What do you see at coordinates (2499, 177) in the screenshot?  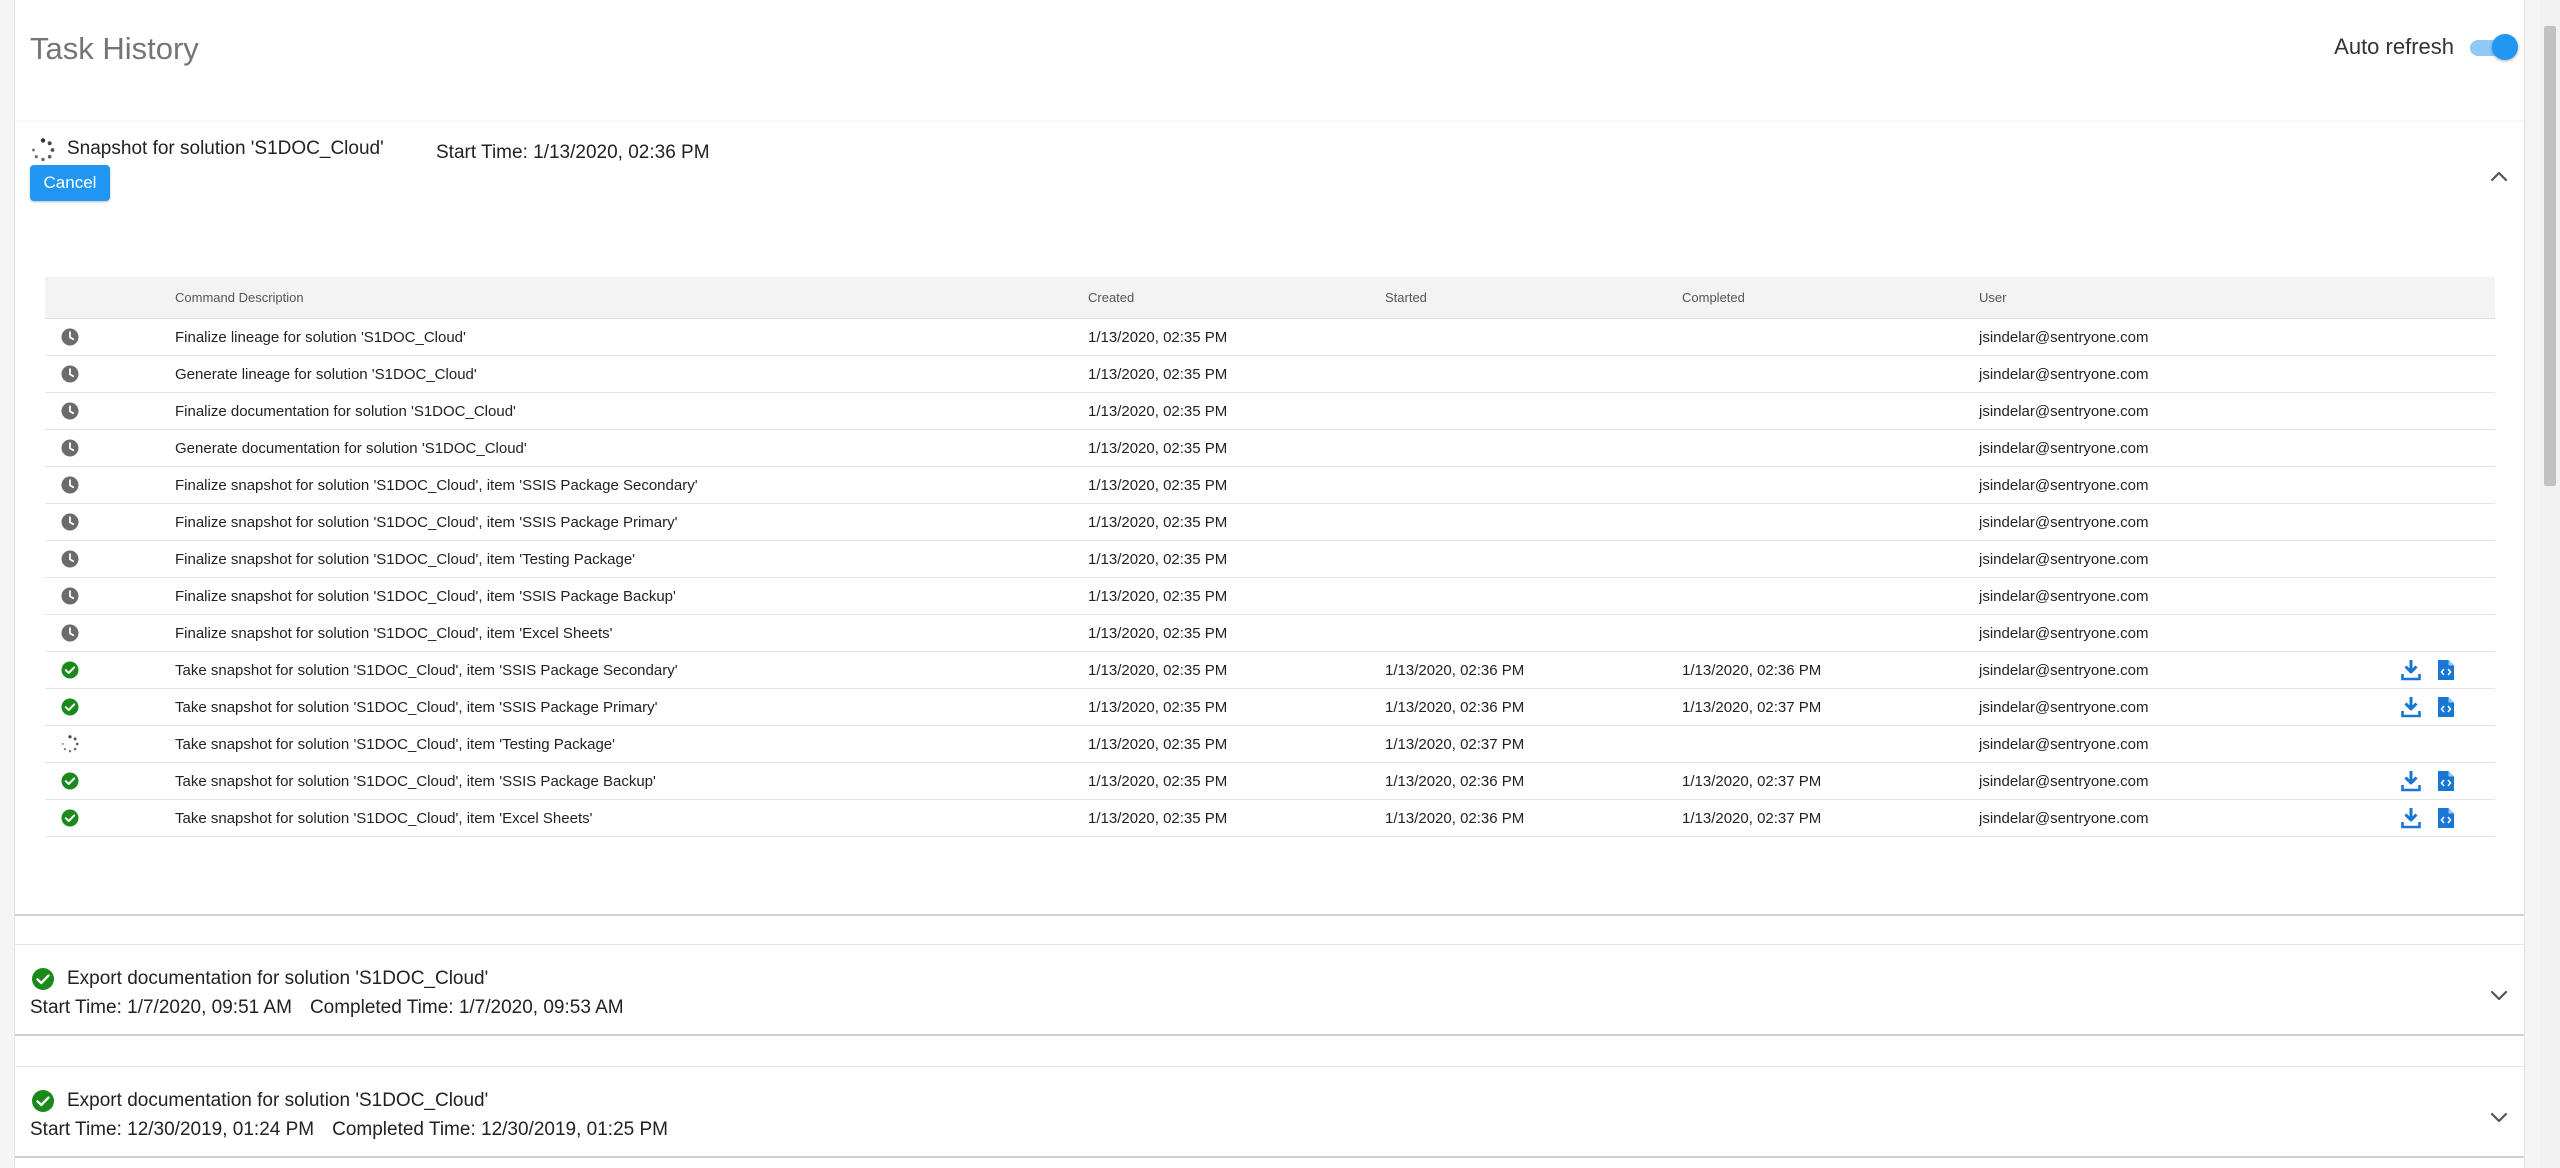 I see `chevron-up-icon` at bounding box center [2499, 177].